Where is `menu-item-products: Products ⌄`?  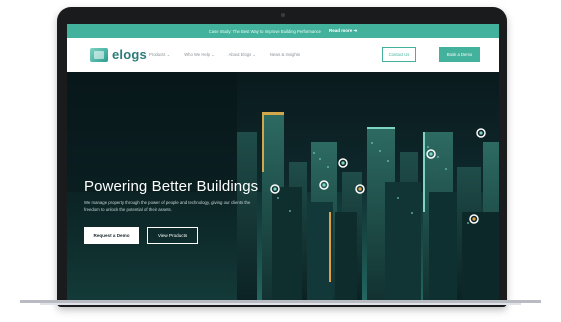
menu-item-products: Products ⌄ is located at coordinates (159, 54).